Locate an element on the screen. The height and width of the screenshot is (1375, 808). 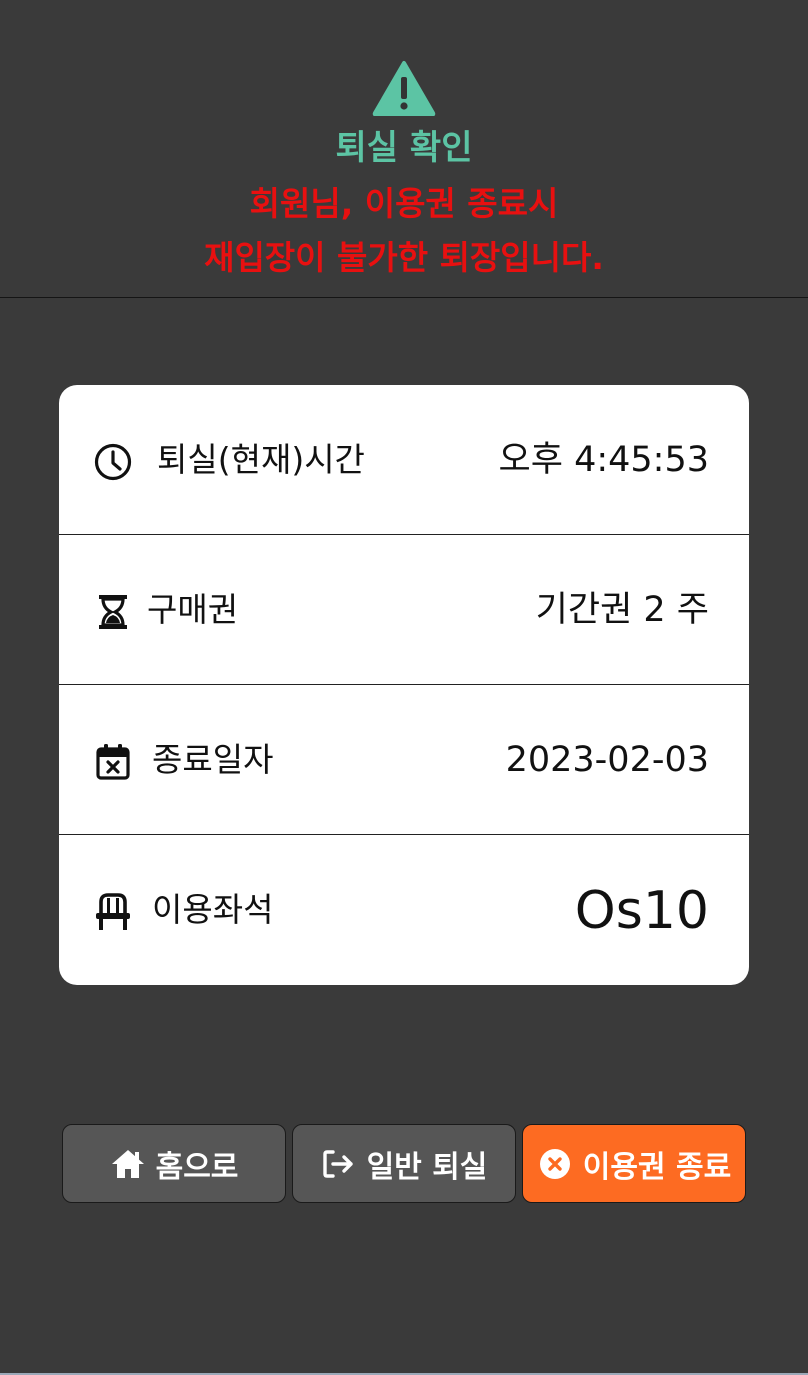
end-date-label: 종료일자 is located at coordinates (213, 759).